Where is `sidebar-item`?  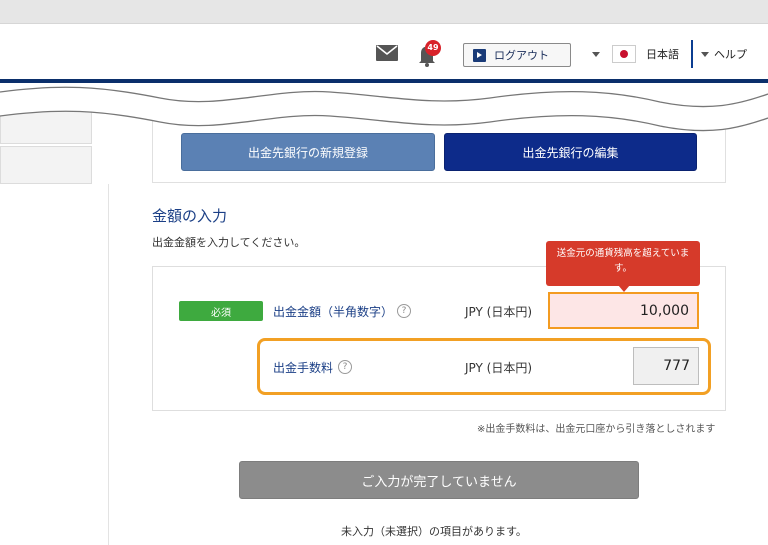
sidebar-item is located at coordinates (46, 165).